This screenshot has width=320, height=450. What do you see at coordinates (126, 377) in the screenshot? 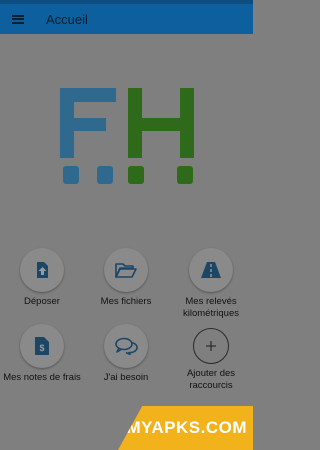
I see `tile-label: J'ai besoin` at bounding box center [126, 377].